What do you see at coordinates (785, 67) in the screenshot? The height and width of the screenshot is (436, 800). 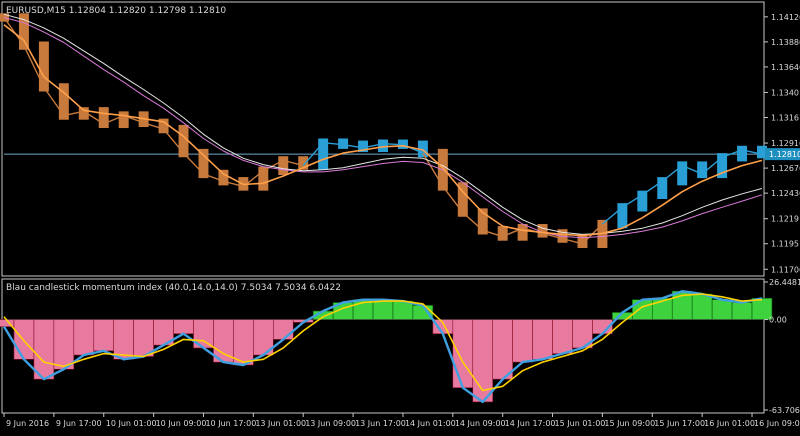 I see `price-axis-label: 1.13646` at bounding box center [785, 67].